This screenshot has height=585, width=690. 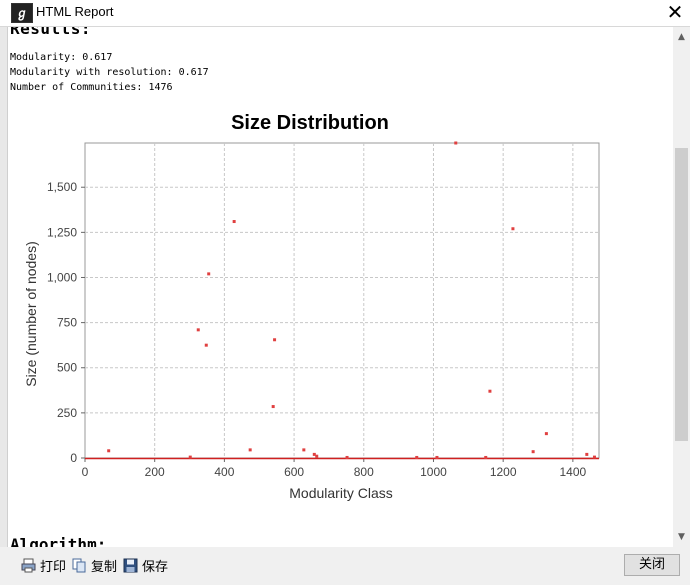 I want to click on close-window-button: ✕, so click(x=675, y=13).